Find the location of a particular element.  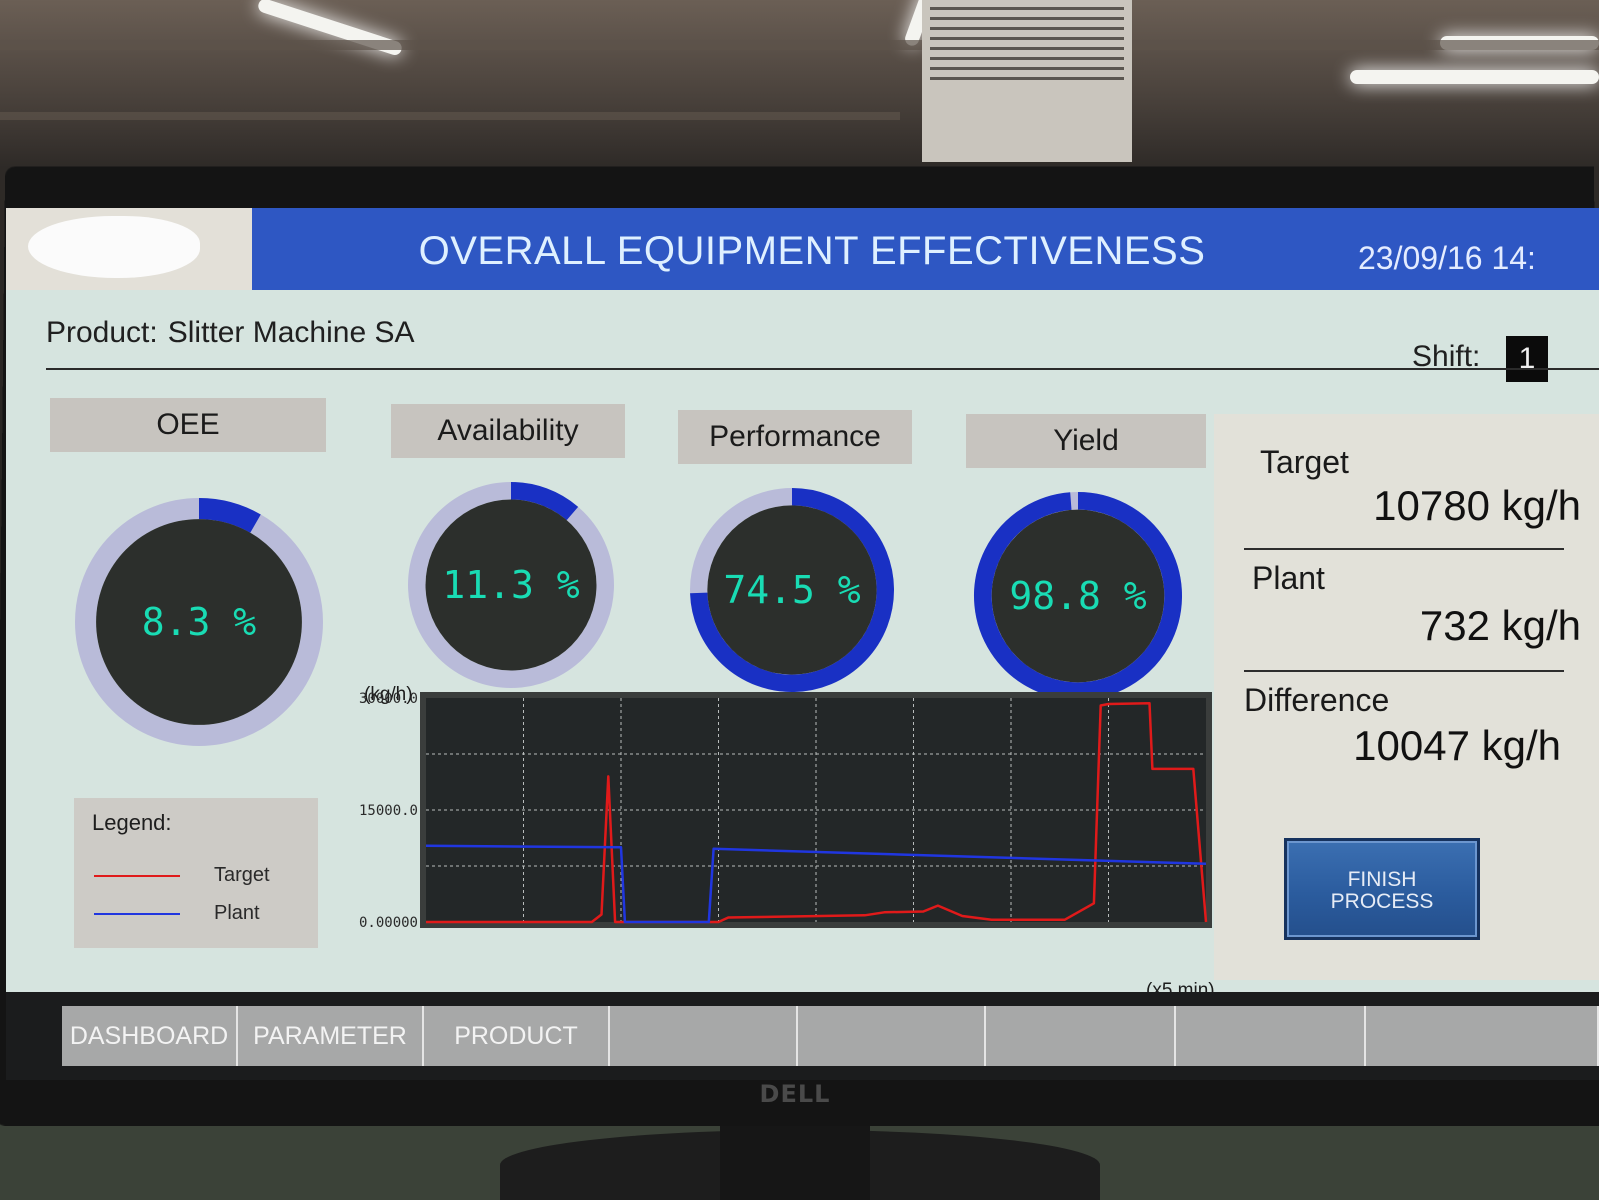

product-value: Slitter Machine SA is located at coordinates (291, 332).